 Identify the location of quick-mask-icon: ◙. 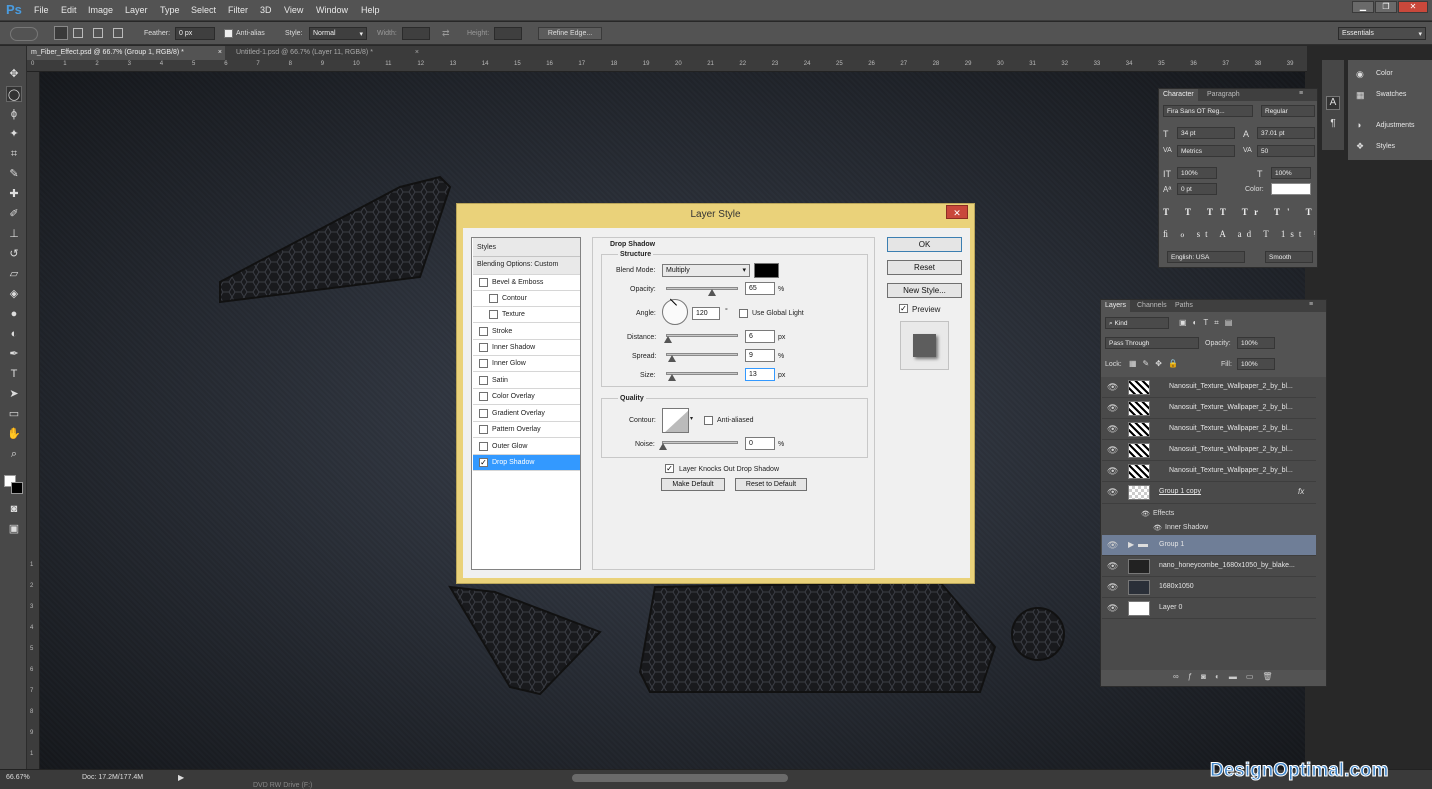
(14, 509).